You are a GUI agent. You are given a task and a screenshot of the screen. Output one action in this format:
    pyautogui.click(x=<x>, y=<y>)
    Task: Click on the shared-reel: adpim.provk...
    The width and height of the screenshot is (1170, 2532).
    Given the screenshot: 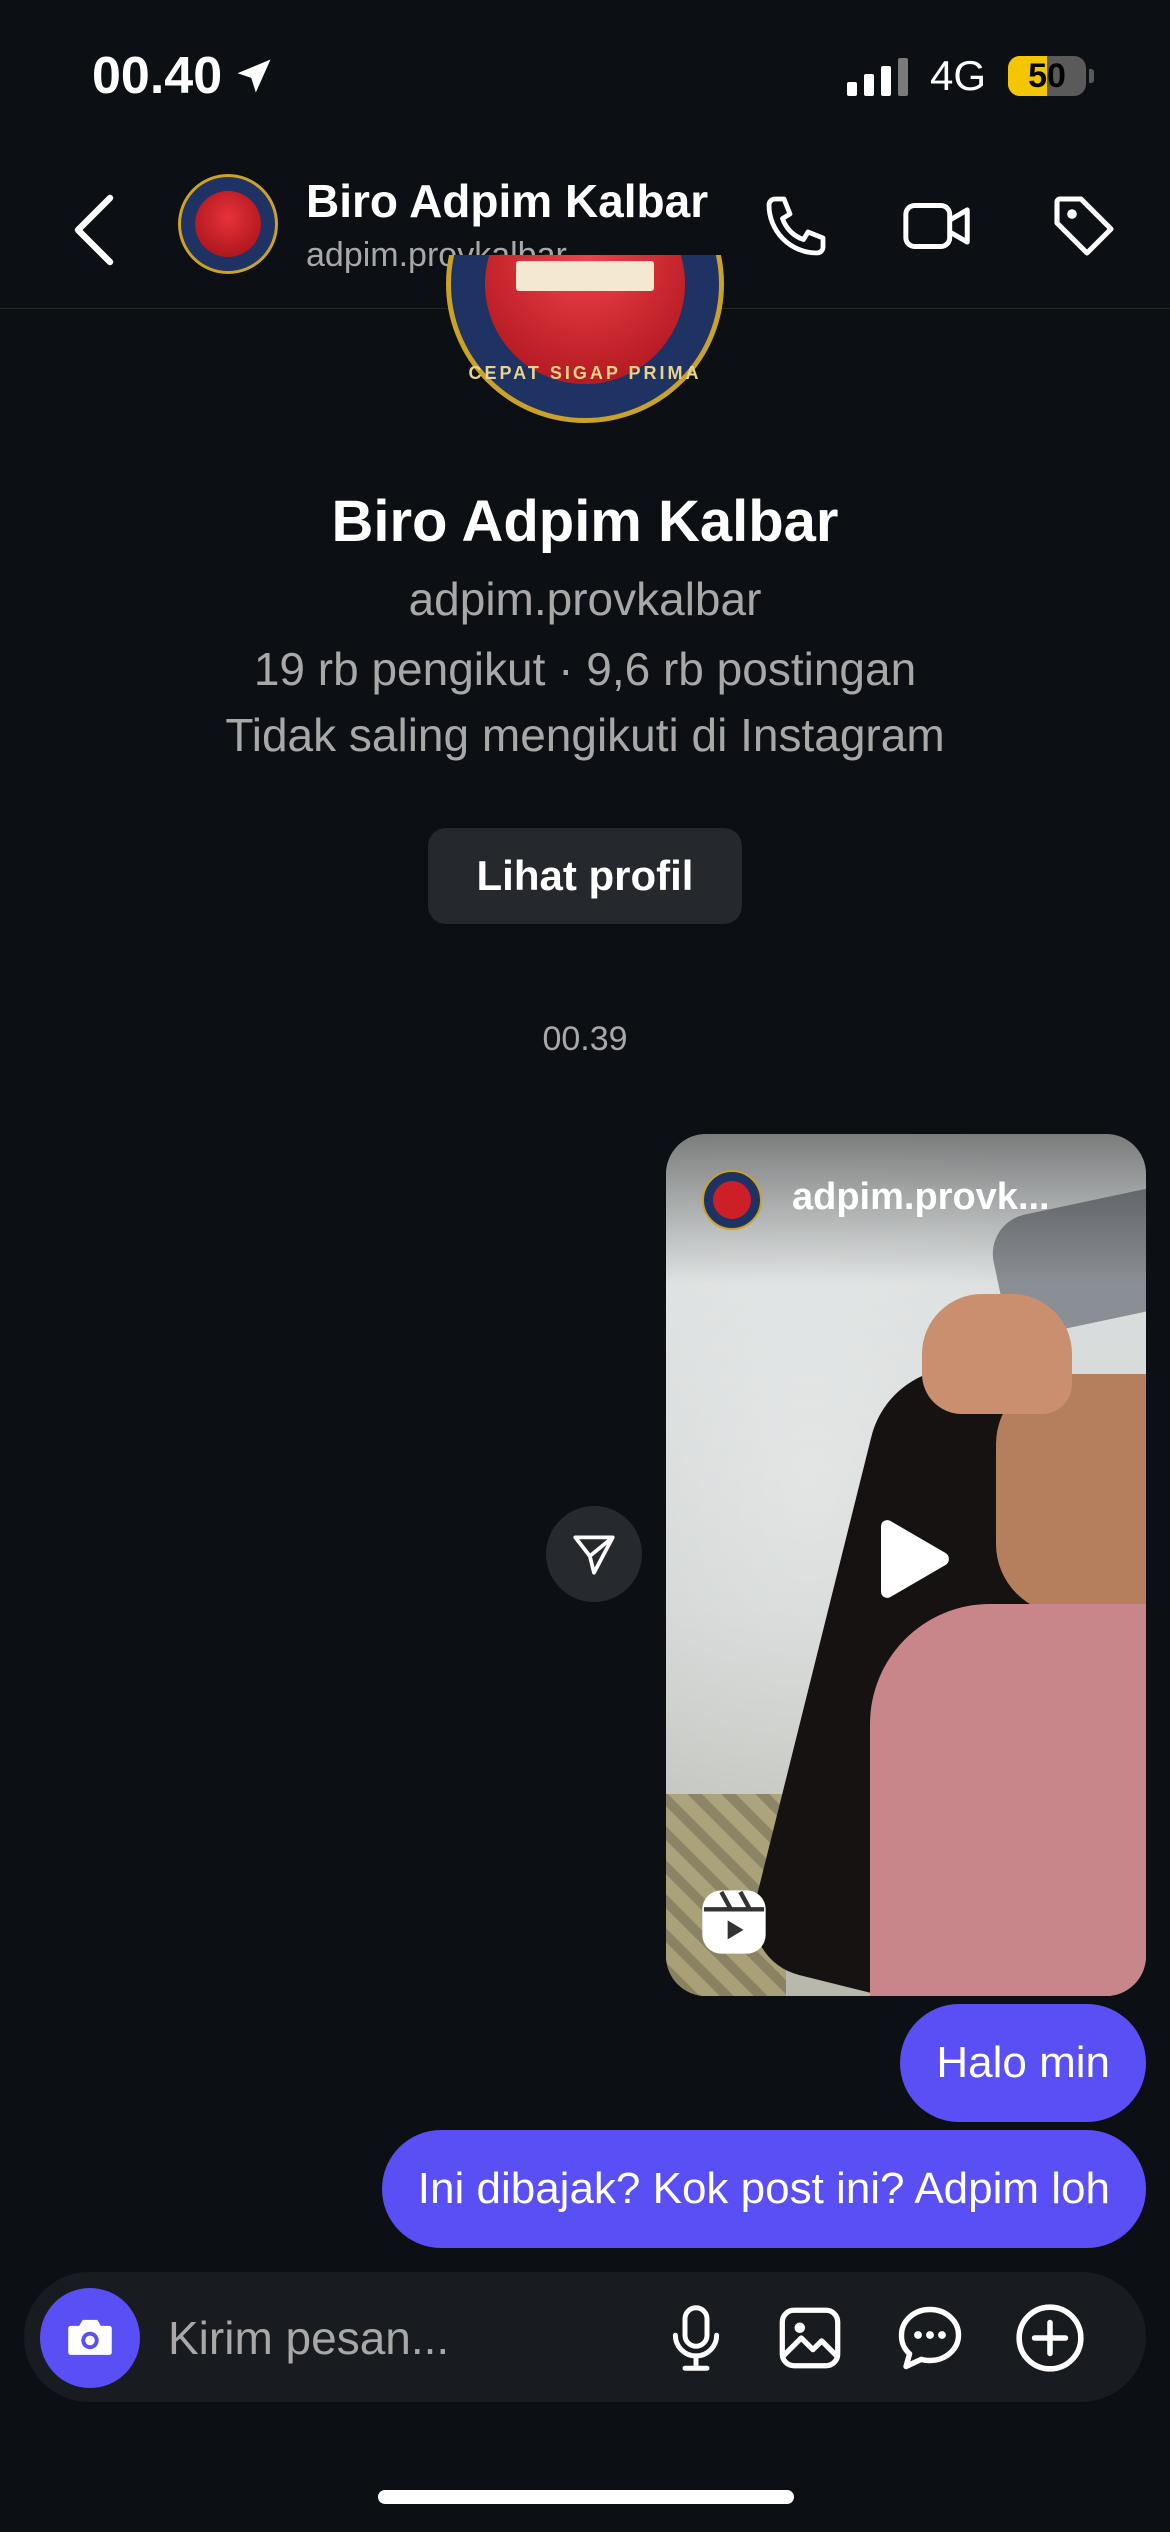 What is the action you would take?
    pyautogui.click(x=906, y=1565)
    